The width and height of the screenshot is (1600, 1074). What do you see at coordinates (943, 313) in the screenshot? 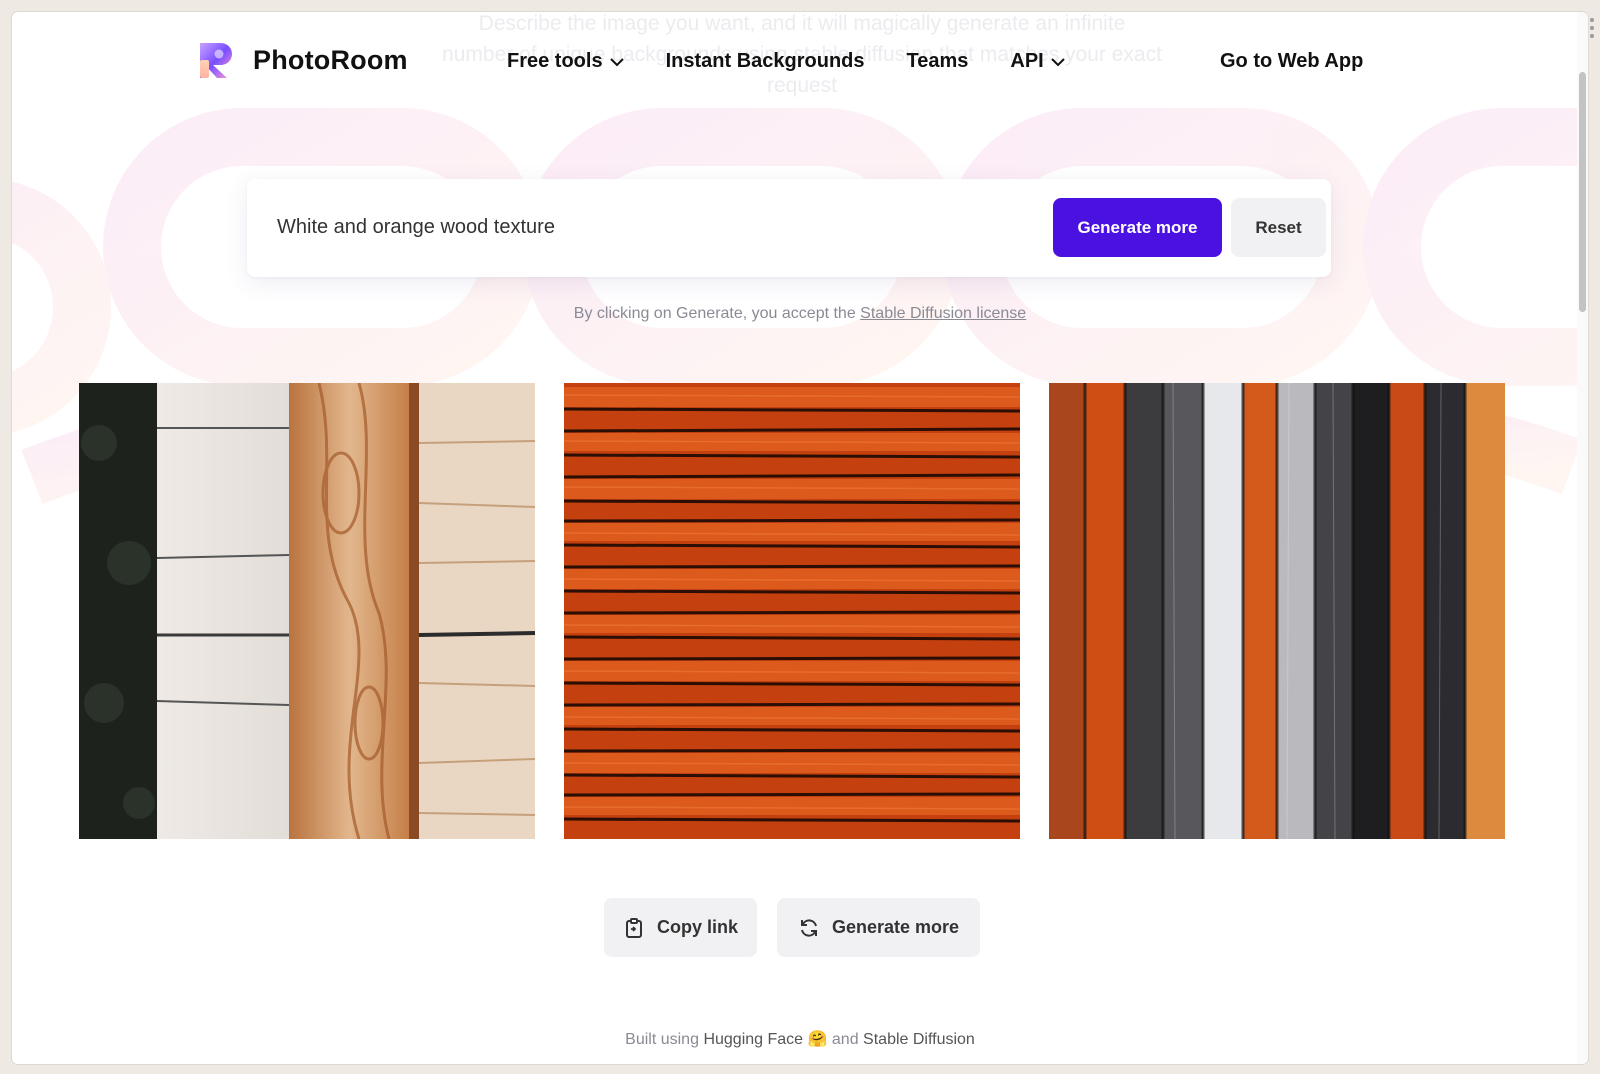
I see `stable-diffusion-license-link: Stable Diffusion license` at bounding box center [943, 313].